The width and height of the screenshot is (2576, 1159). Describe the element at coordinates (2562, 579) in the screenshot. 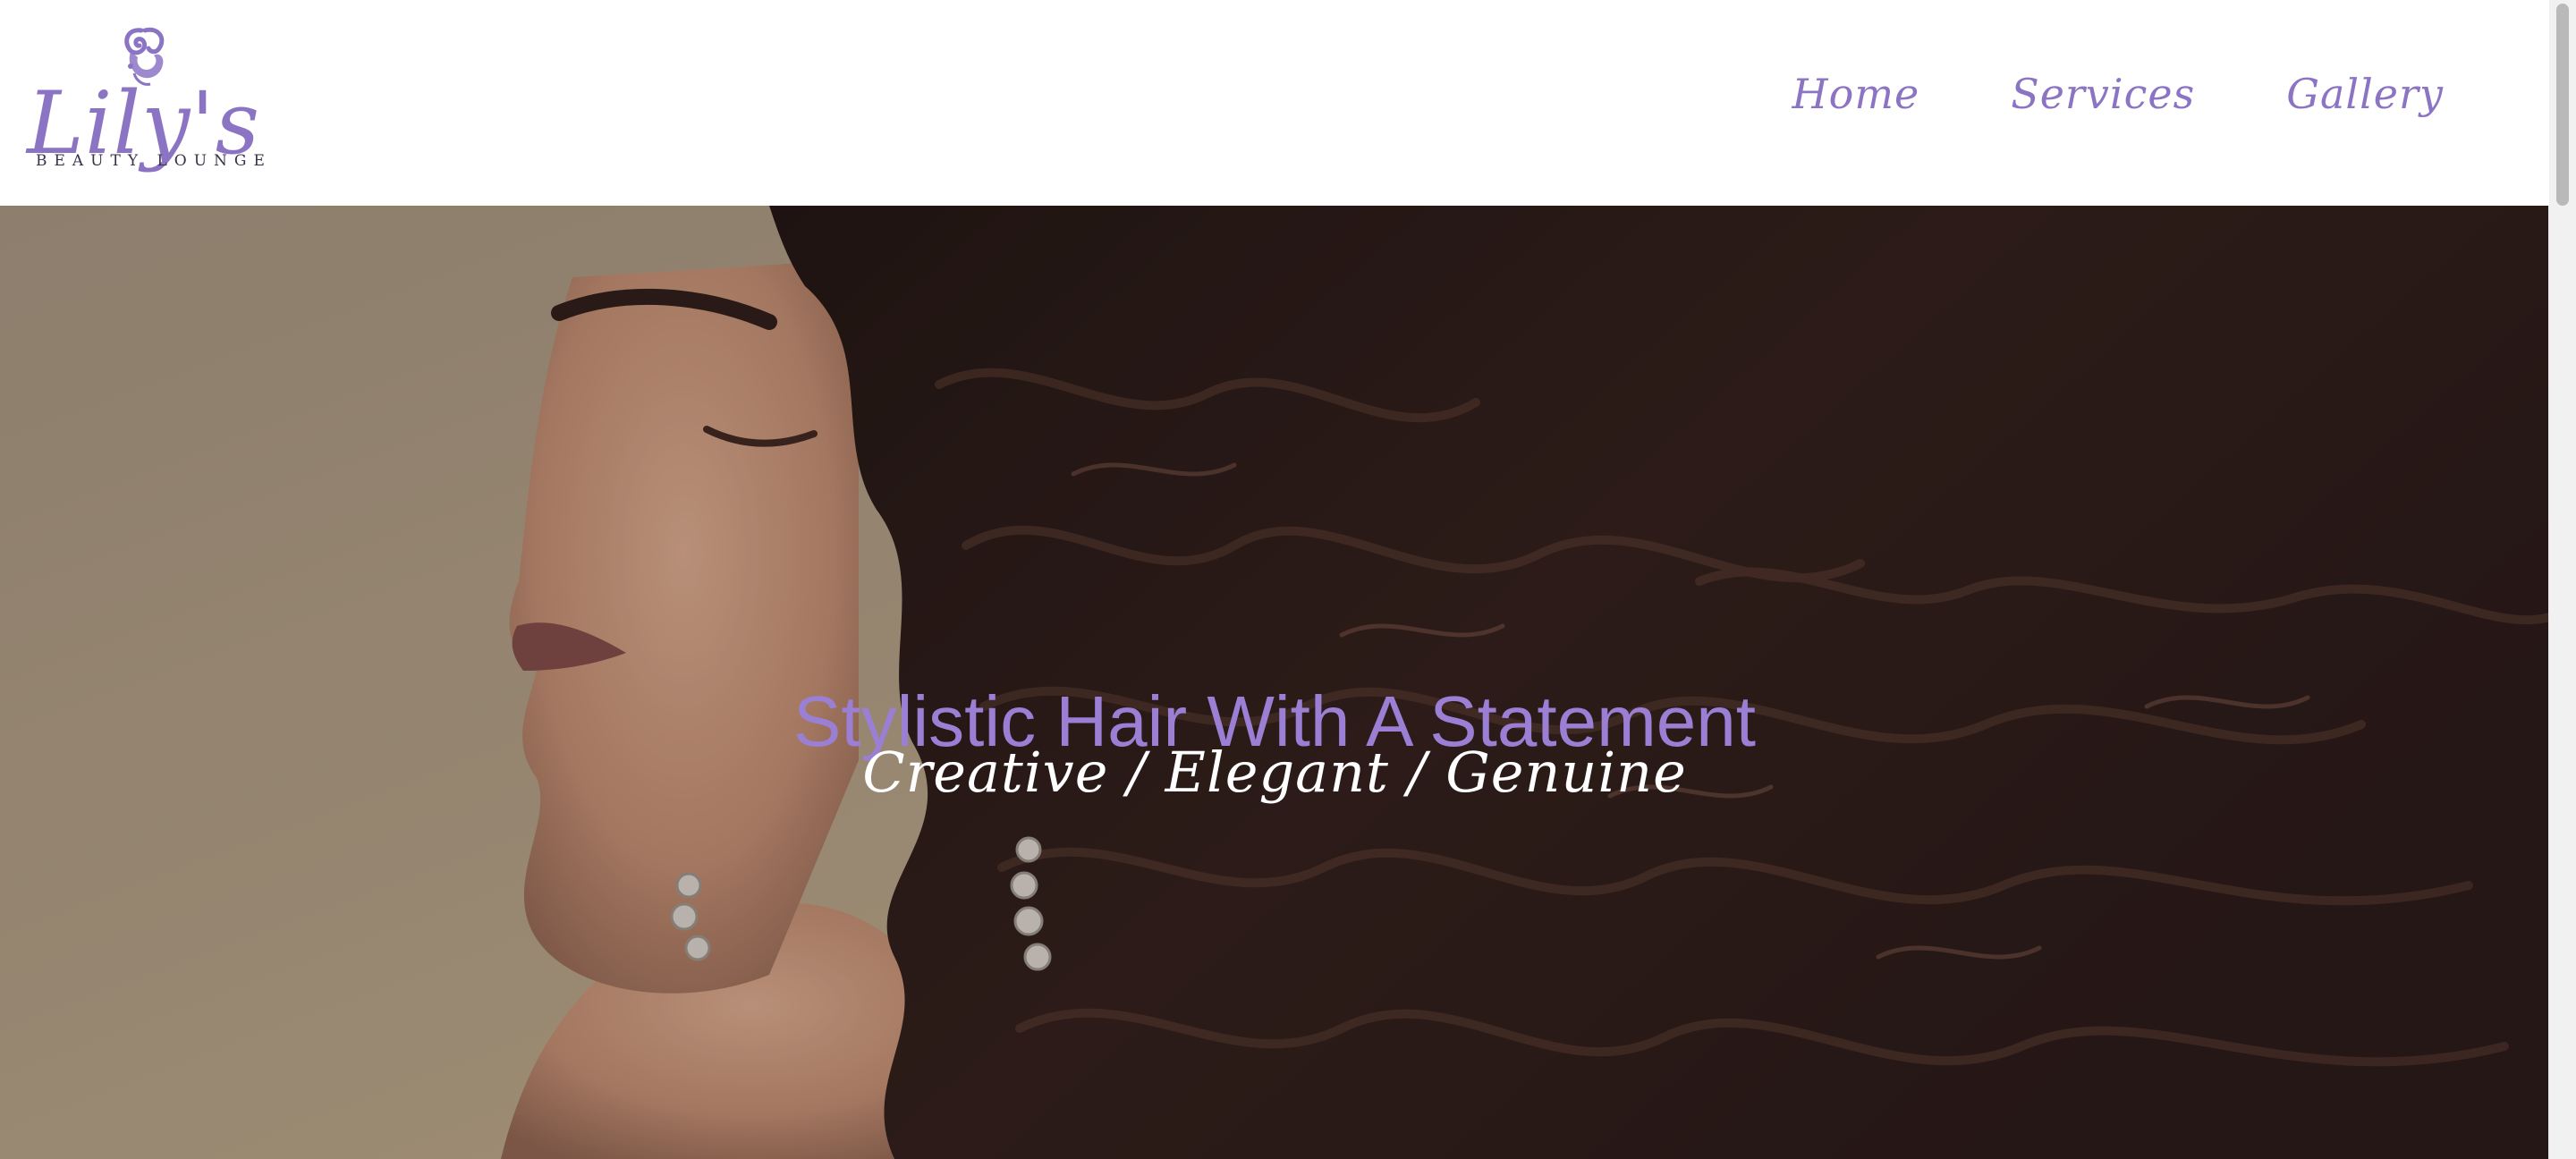

I see `page-scrollbar` at that location.